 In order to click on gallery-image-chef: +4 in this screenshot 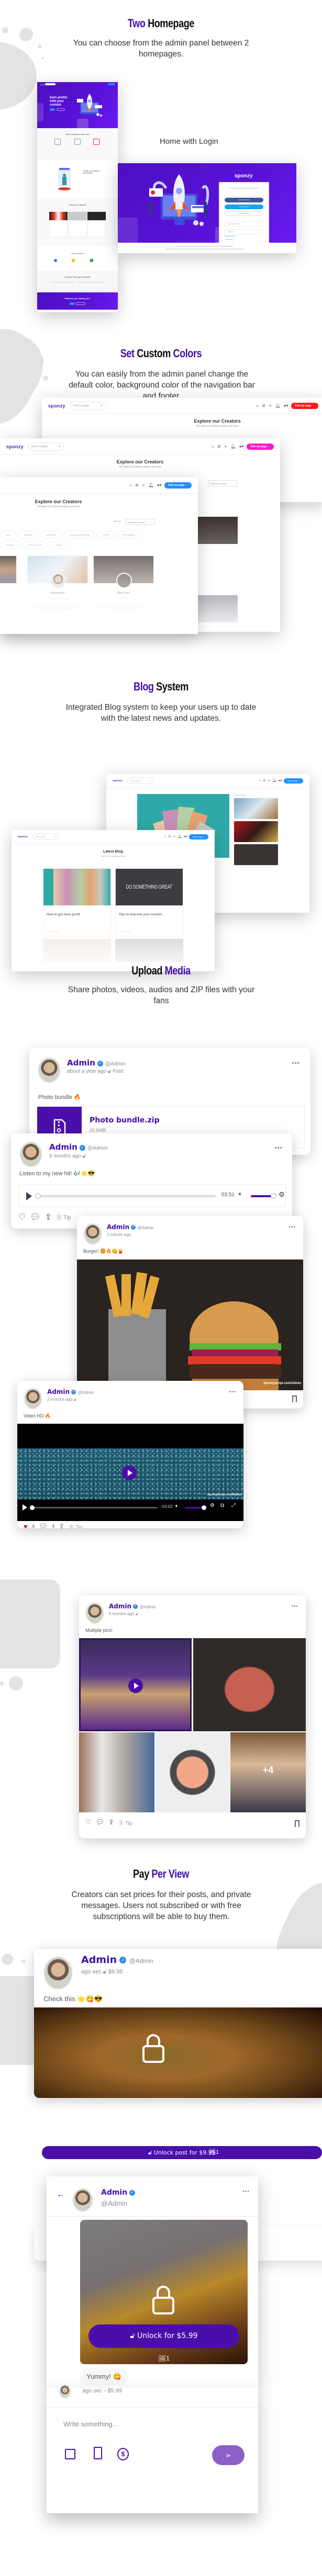, I will do `click(268, 1772)`.